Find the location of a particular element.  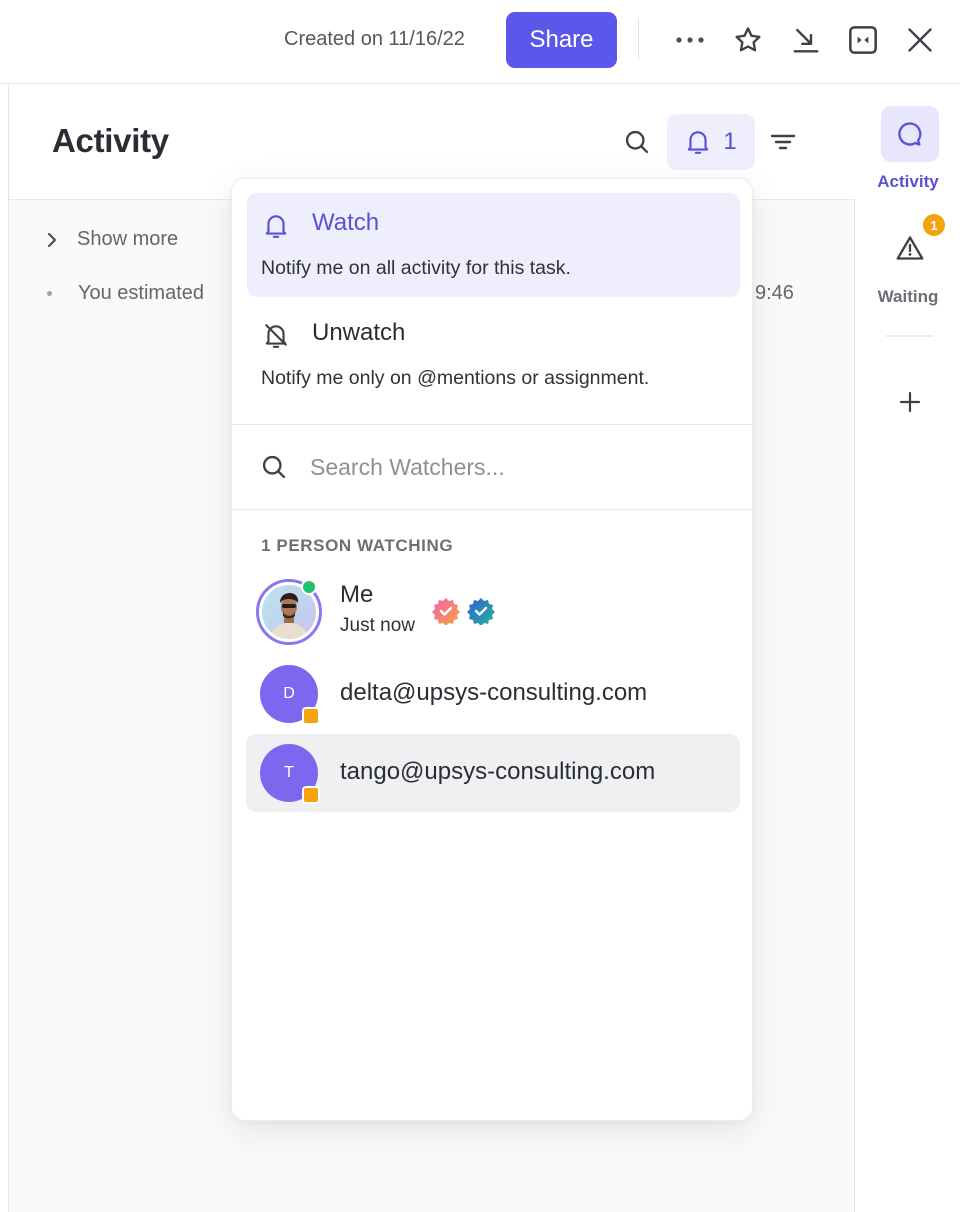

watcher-email: tango@upsys-consulting.com is located at coordinates (498, 771).